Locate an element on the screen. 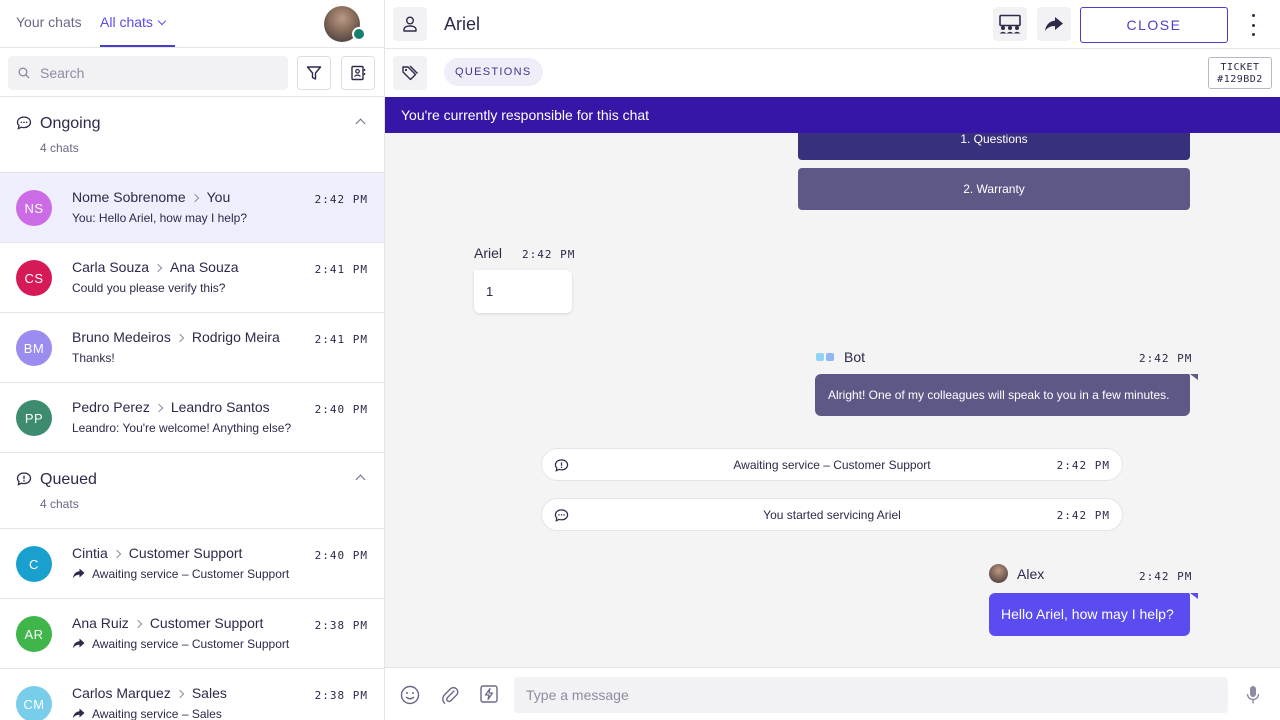 The width and height of the screenshot is (1280, 720). avatar: AR is located at coordinates (34, 634).